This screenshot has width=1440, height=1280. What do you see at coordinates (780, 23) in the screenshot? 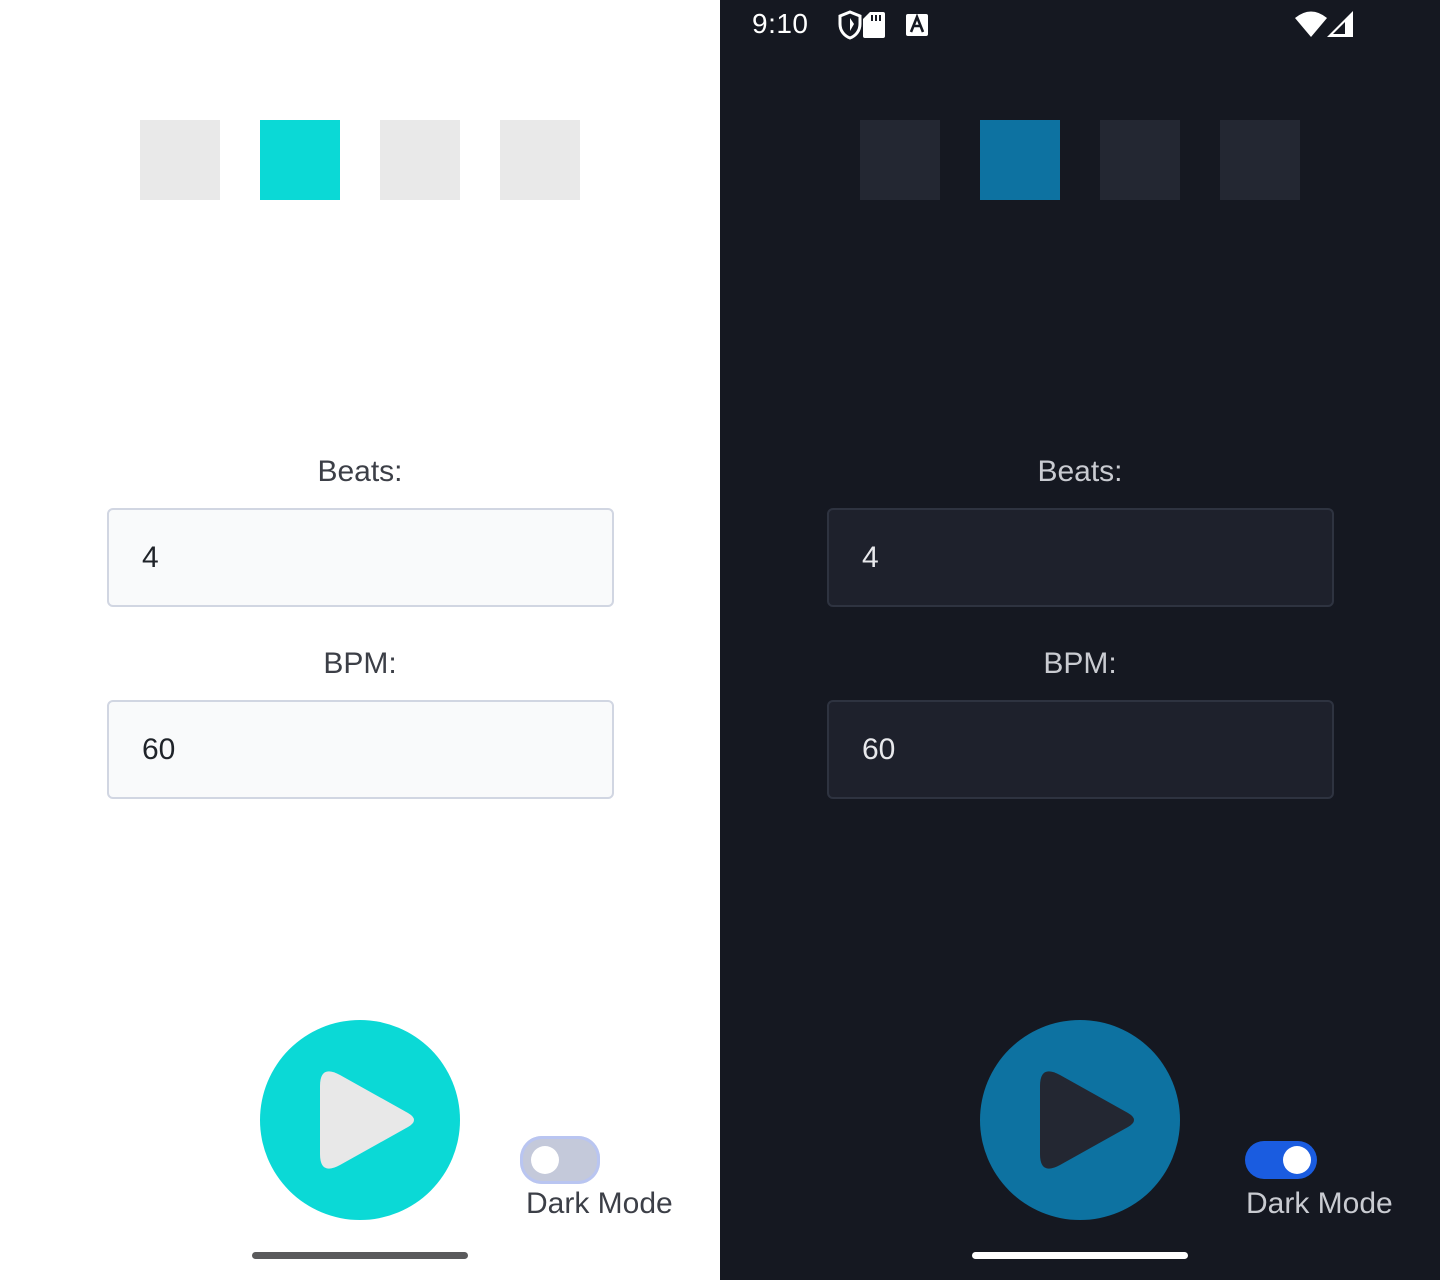
I see `status-time: 9:10` at bounding box center [780, 23].